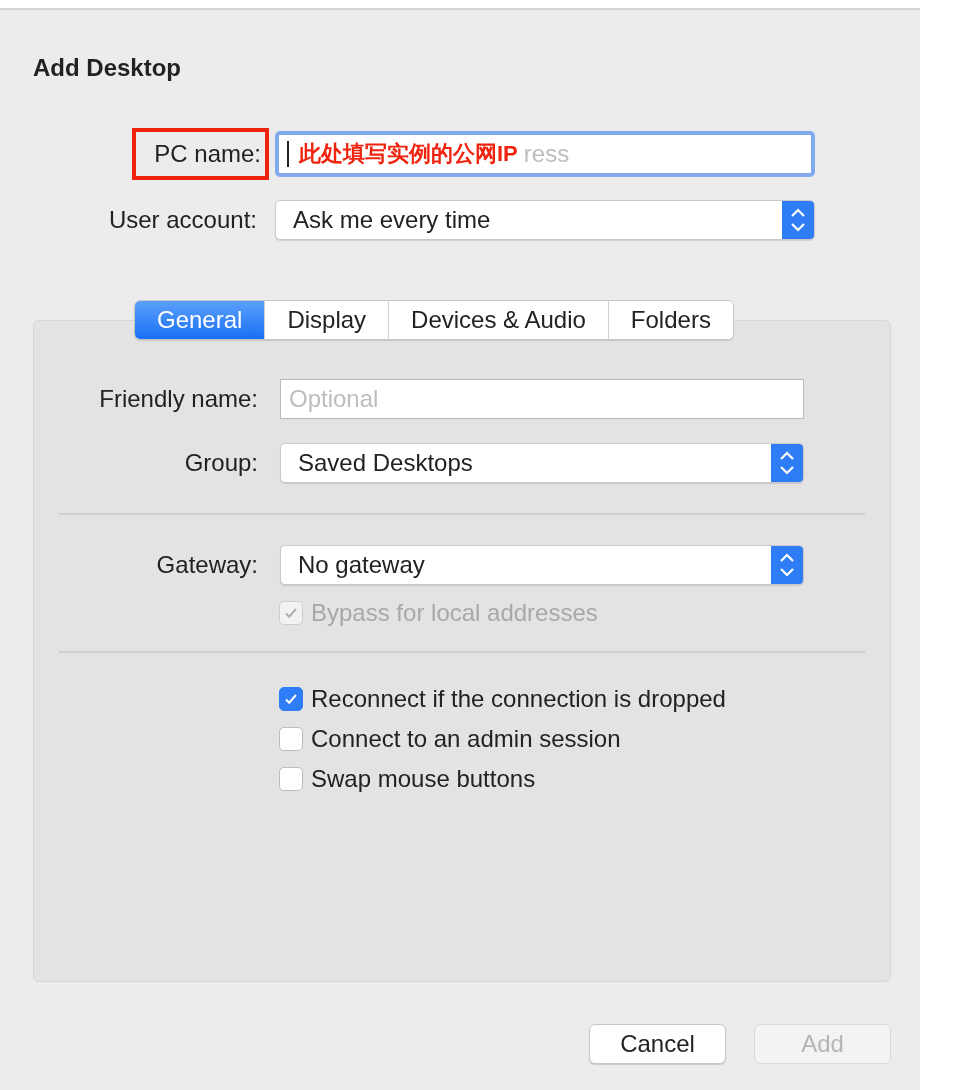 This screenshot has width=962, height=1090. Describe the element at coordinates (207, 565) in the screenshot. I see `field-label: Gateway:` at that location.